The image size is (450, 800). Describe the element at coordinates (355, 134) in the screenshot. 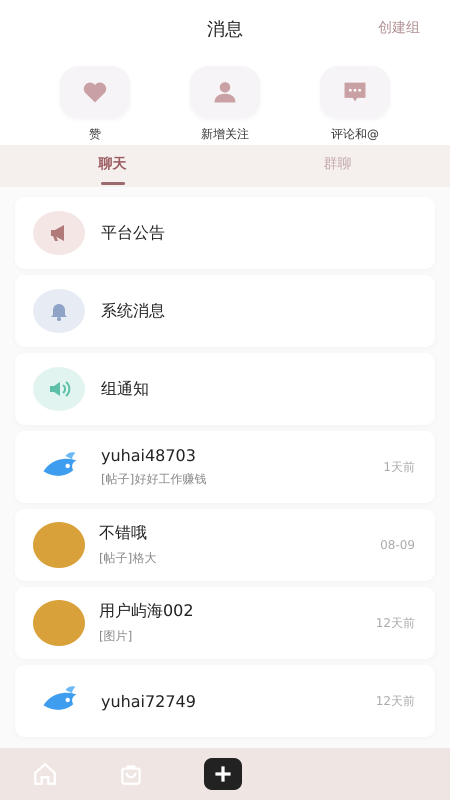

I see `shortcut-label: 评论和@` at that location.